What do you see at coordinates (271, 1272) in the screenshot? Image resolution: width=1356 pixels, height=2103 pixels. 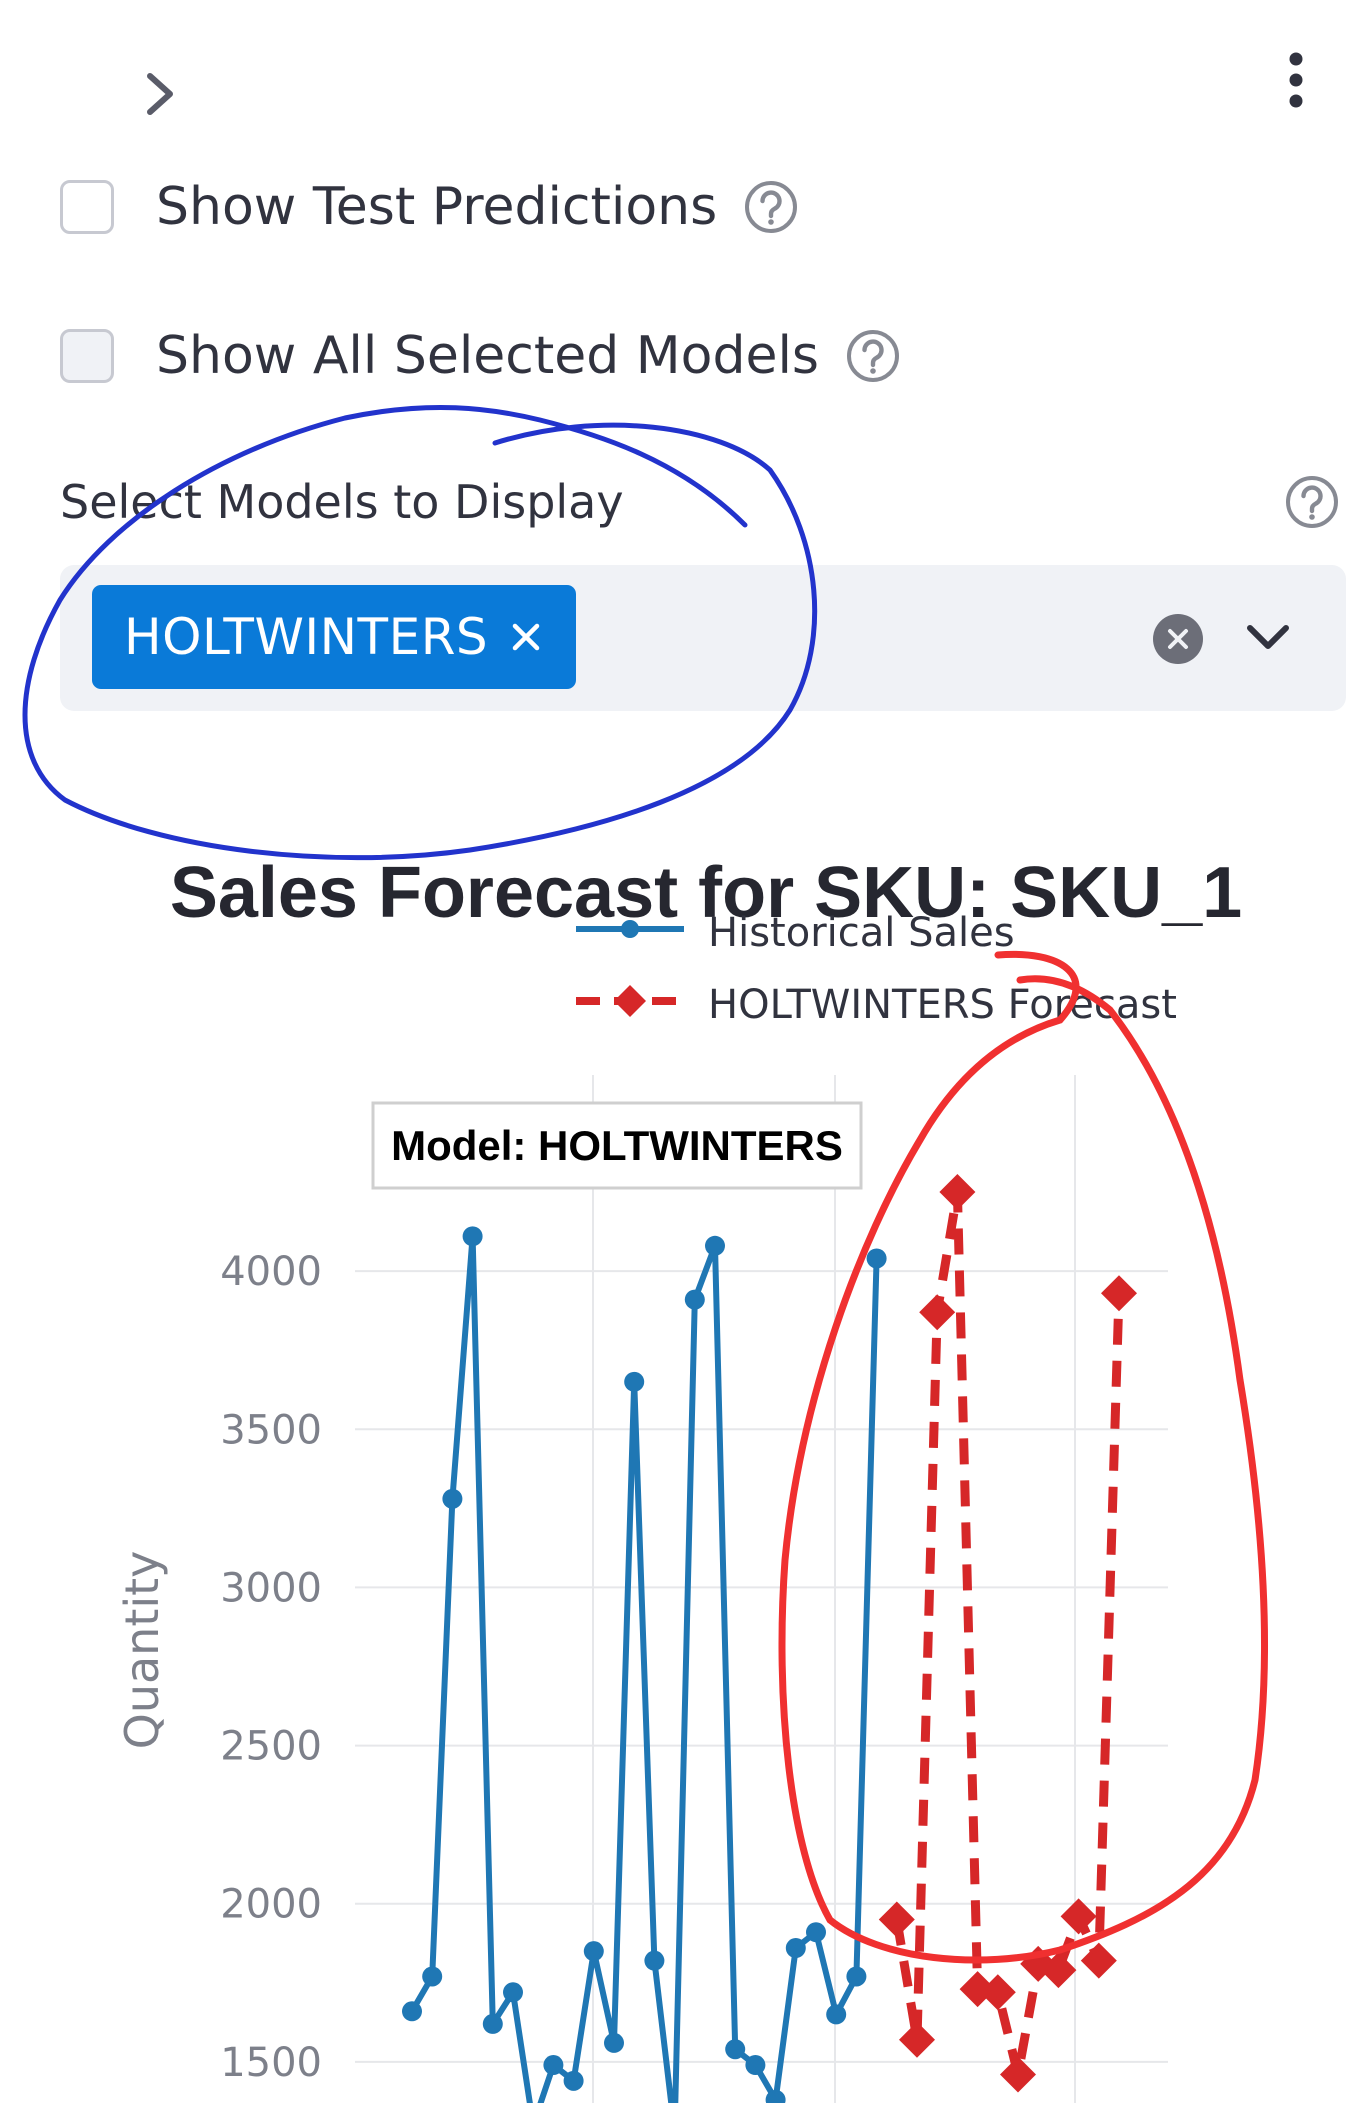 I see `y-tick-label: 4000` at bounding box center [271, 1272].